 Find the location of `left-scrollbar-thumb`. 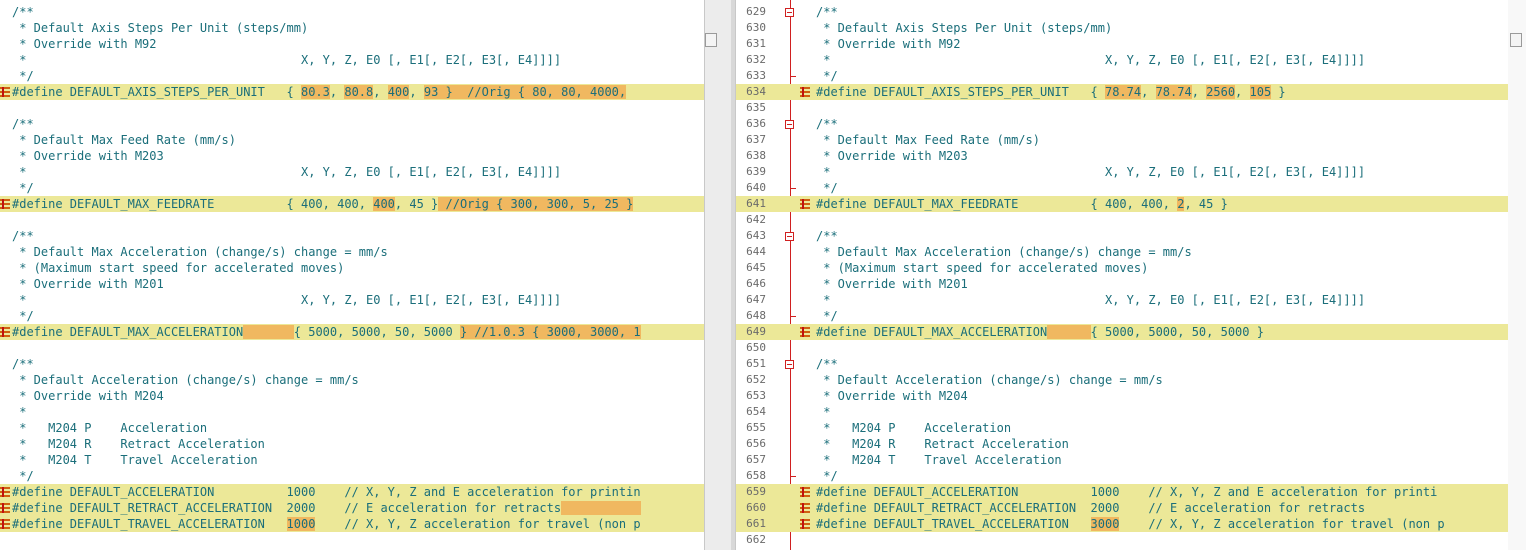

left-scrollbar-thumb is located at coordinates (711, 40).